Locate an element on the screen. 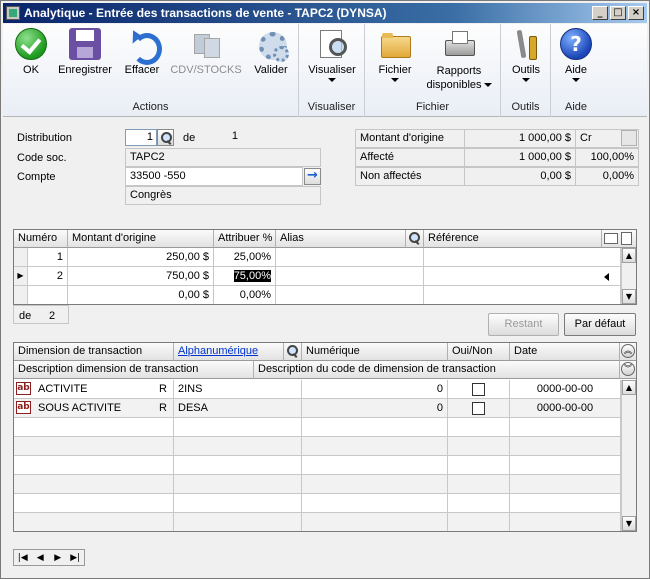 This screenshot has width=650, height=579. app-icon is located at coordinates (13, 13).